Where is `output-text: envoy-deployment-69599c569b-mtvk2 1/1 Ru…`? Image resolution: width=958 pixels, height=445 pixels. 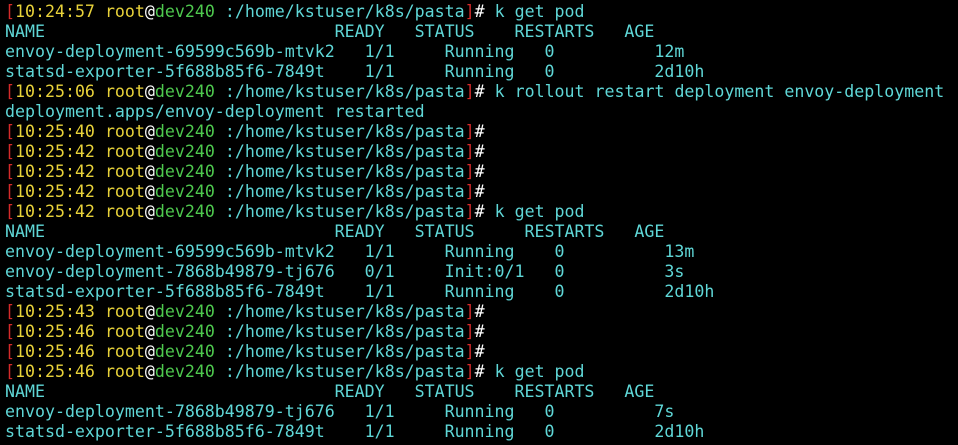
output-text: envoy-deployment-69599c569b-mtvk2 1/1 Ru… is located at coordinates (345, 51).